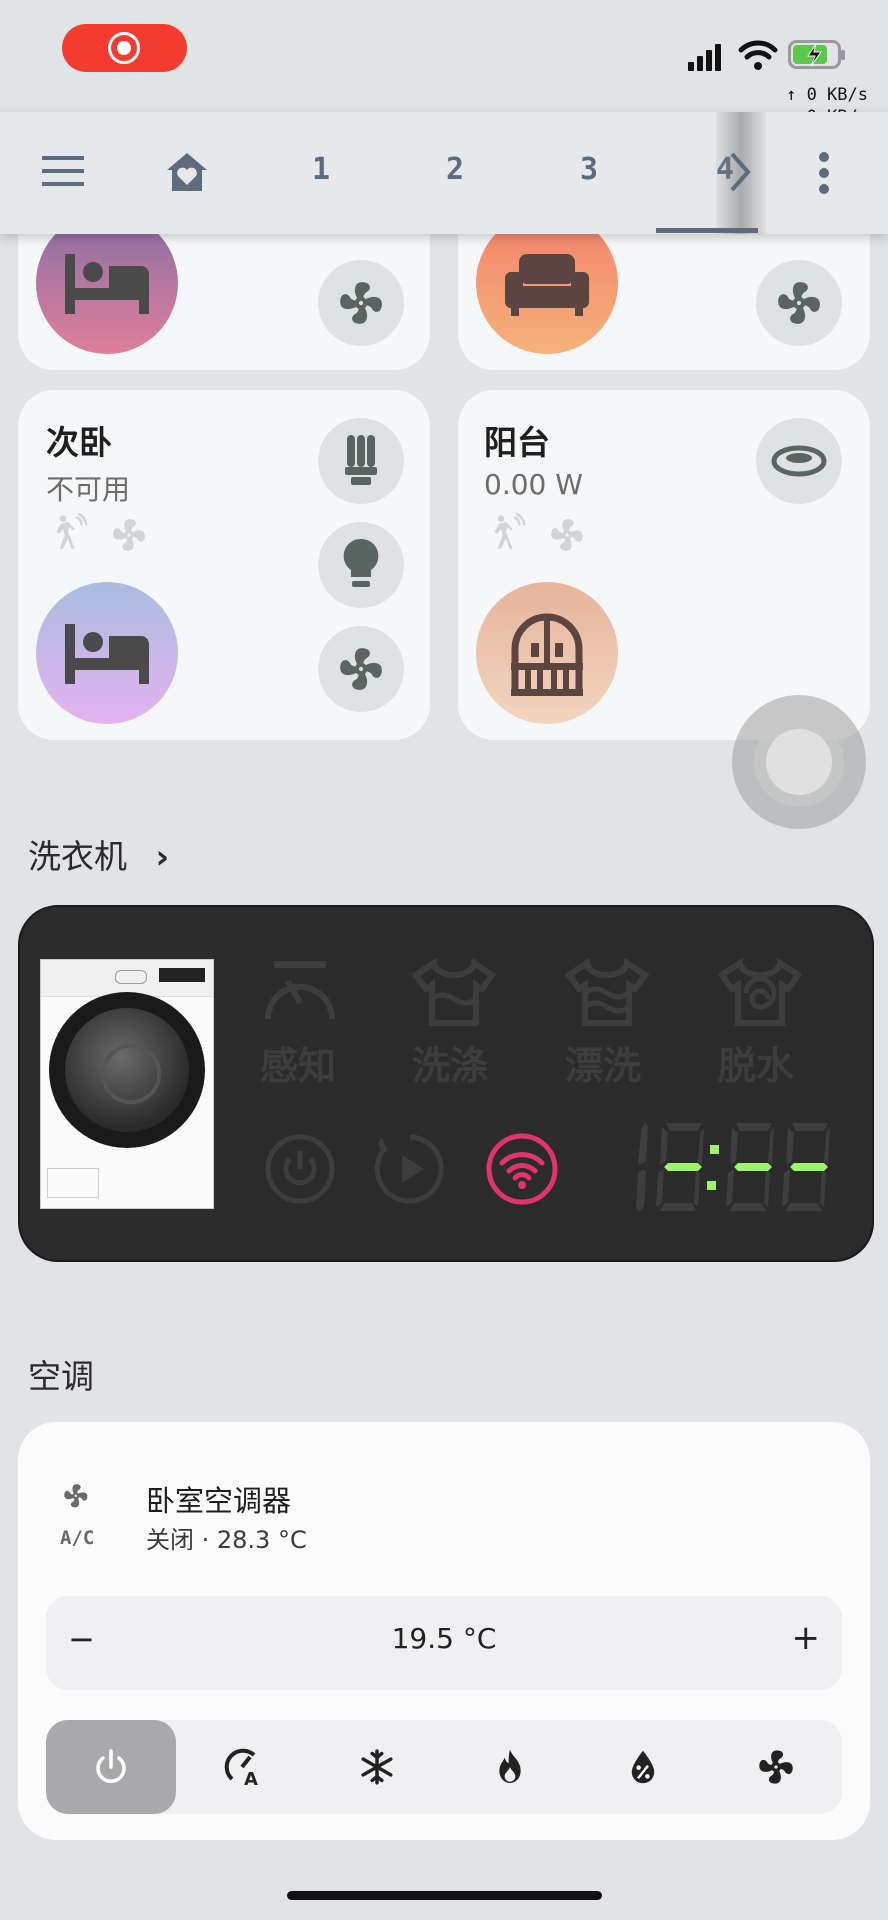 The height and width of the screenshot is (1920, 888). Describe the element at coordinates (824, 173) in the screenshot. I see `more-vert-icon` at that location.